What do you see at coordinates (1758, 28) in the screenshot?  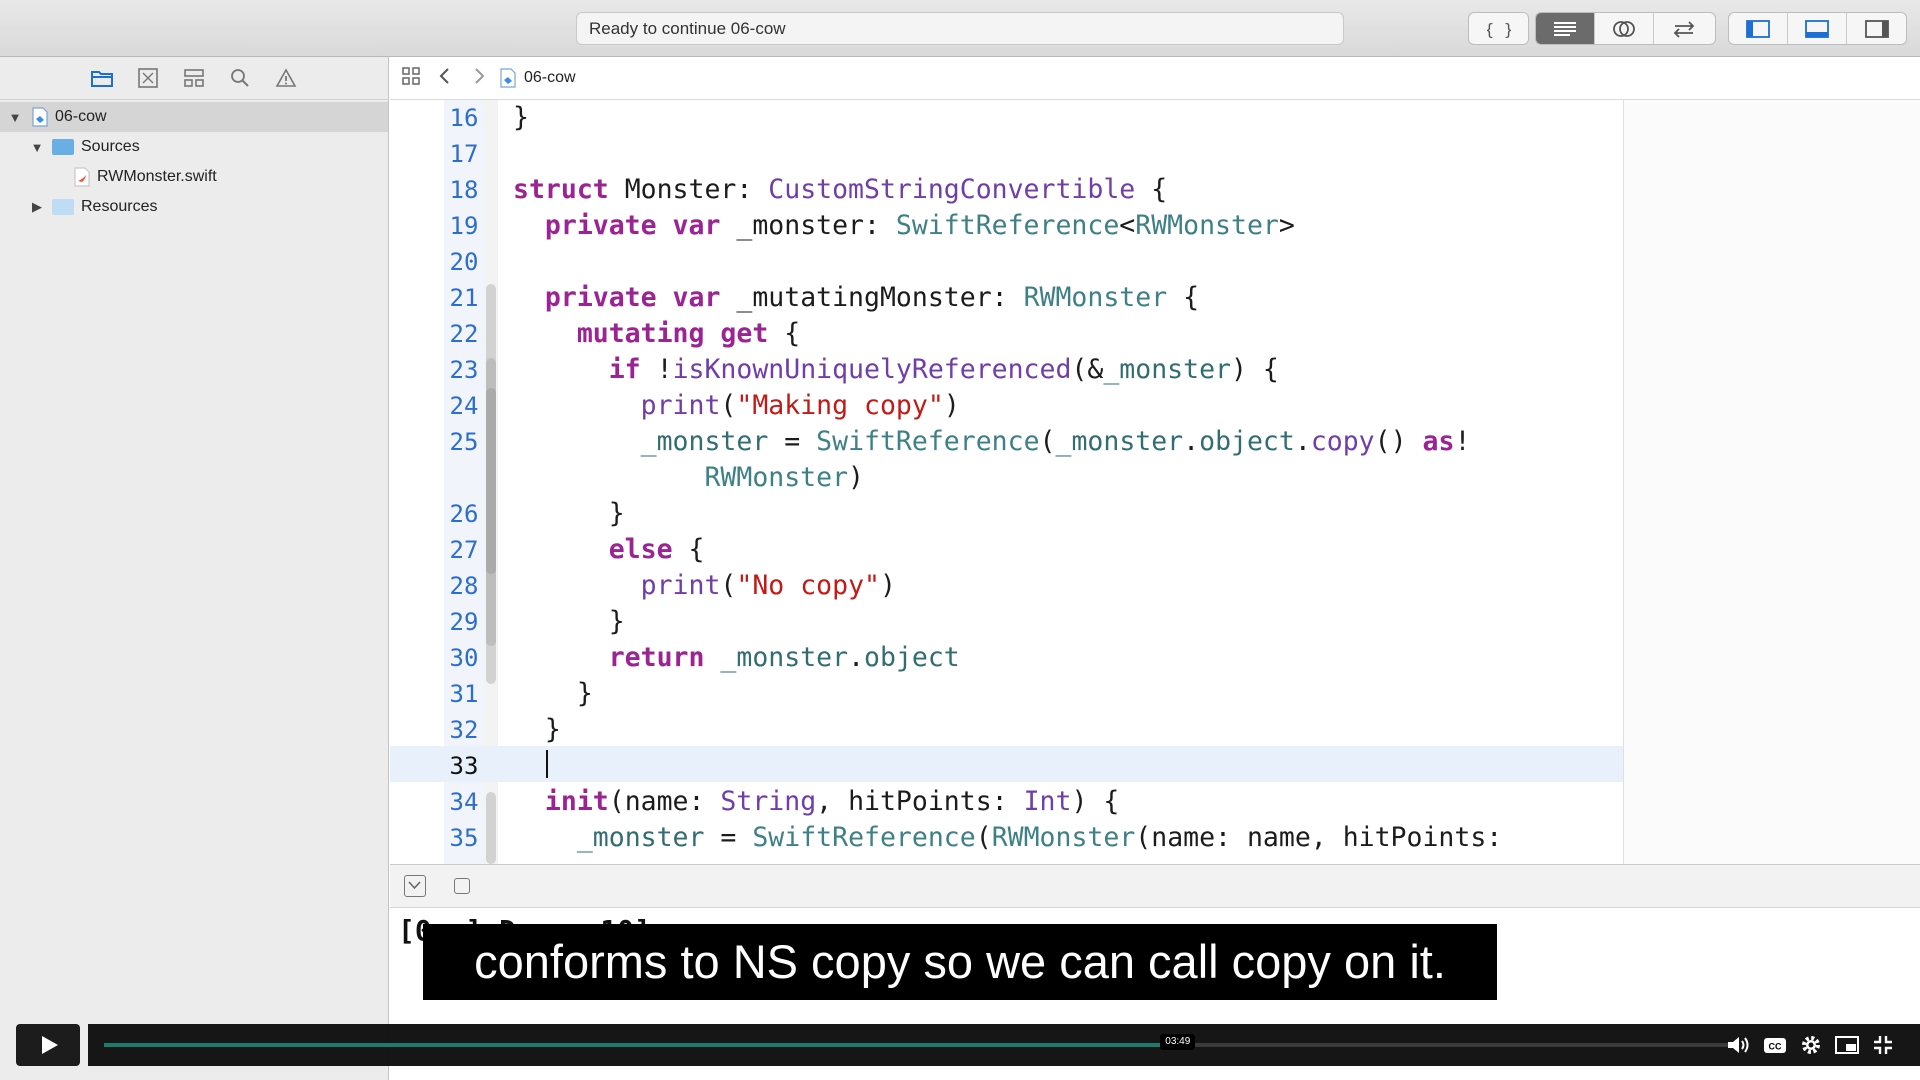 I see `left-panel-icon` at bounding box center [1758, 28].